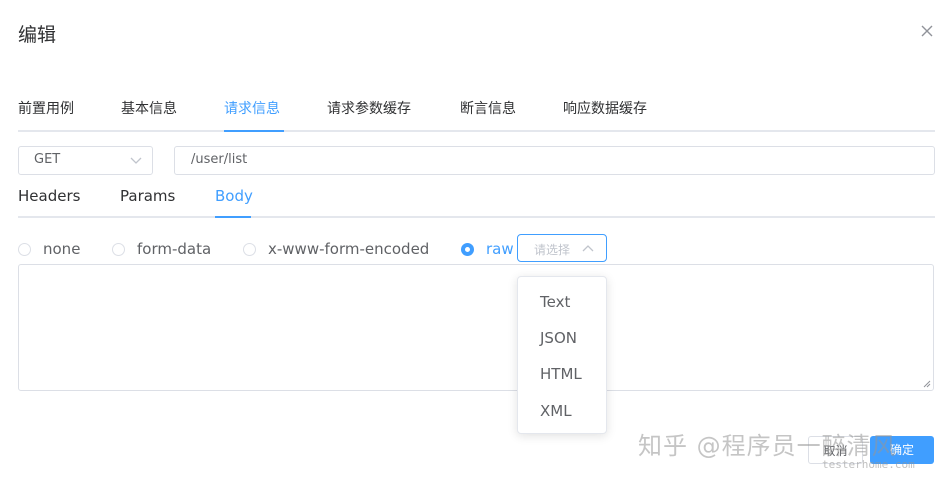  Describe the element at coordinates (467, 249) in the screenshot. I see `radio-checked-icon` at that location.